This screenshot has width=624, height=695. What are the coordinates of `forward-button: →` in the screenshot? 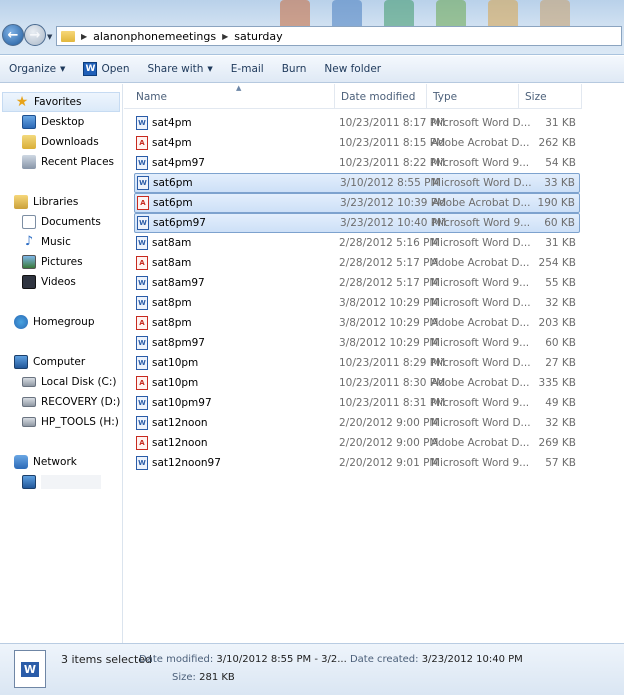 It's located at (35, 35).